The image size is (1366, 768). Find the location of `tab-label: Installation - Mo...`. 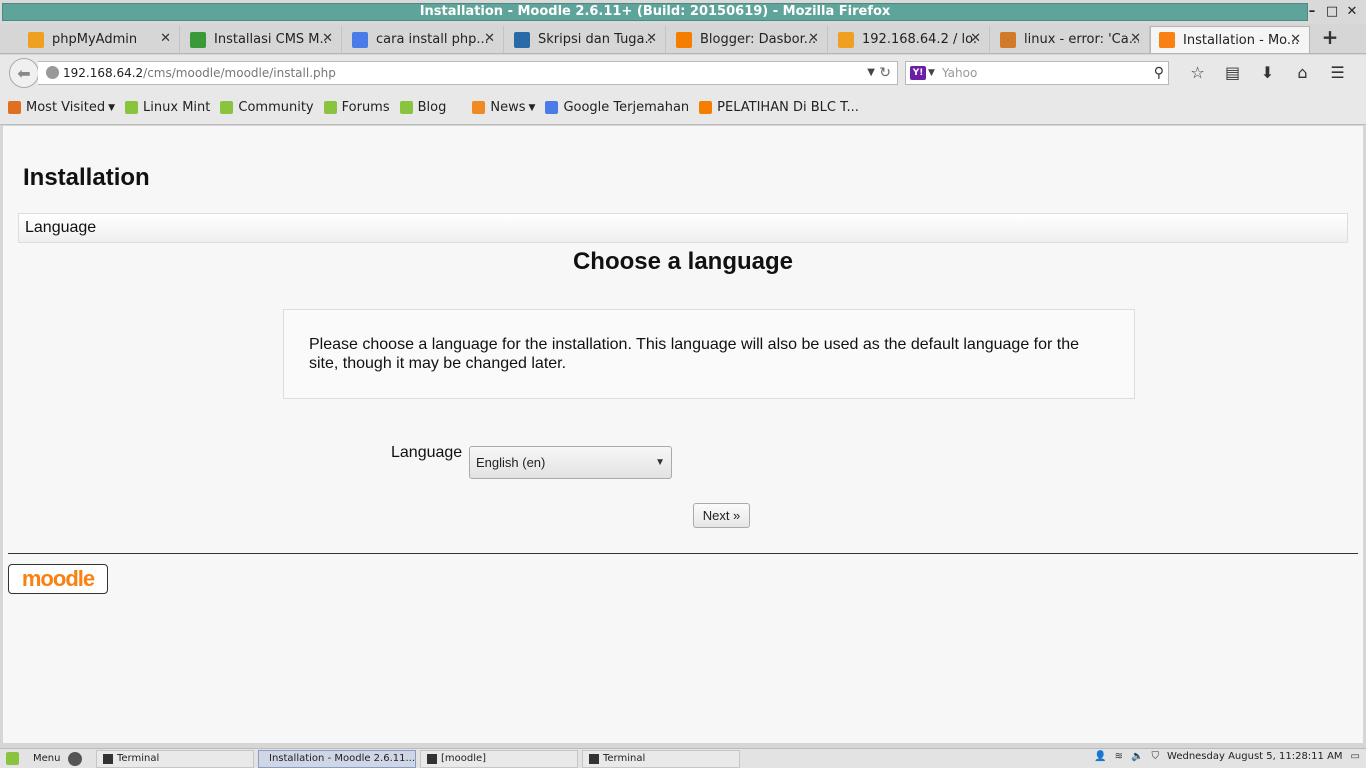

tab-label: Installation - Mo... is located at coordinates (1240, 40).